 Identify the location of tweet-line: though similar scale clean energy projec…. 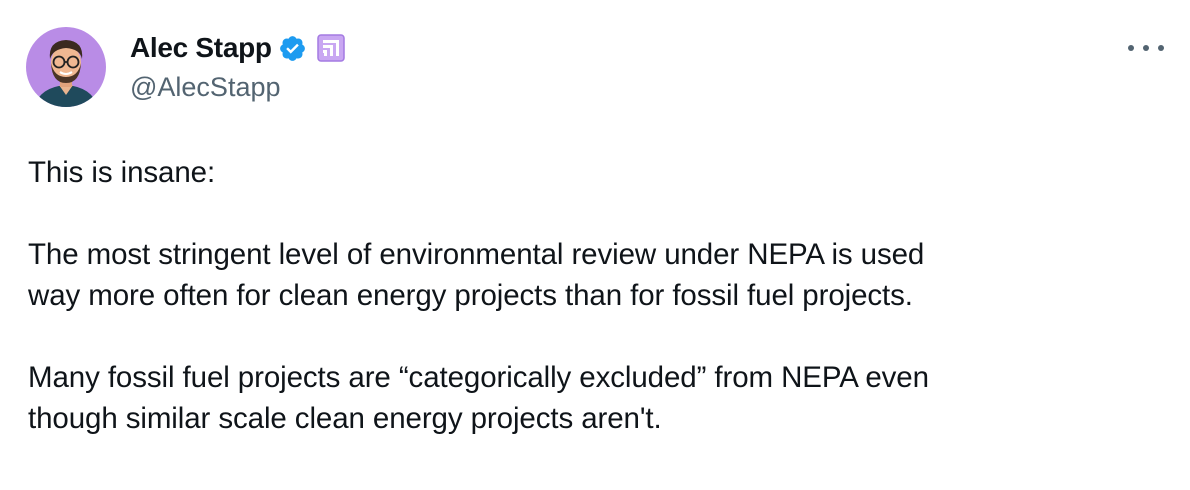
(345, 418).